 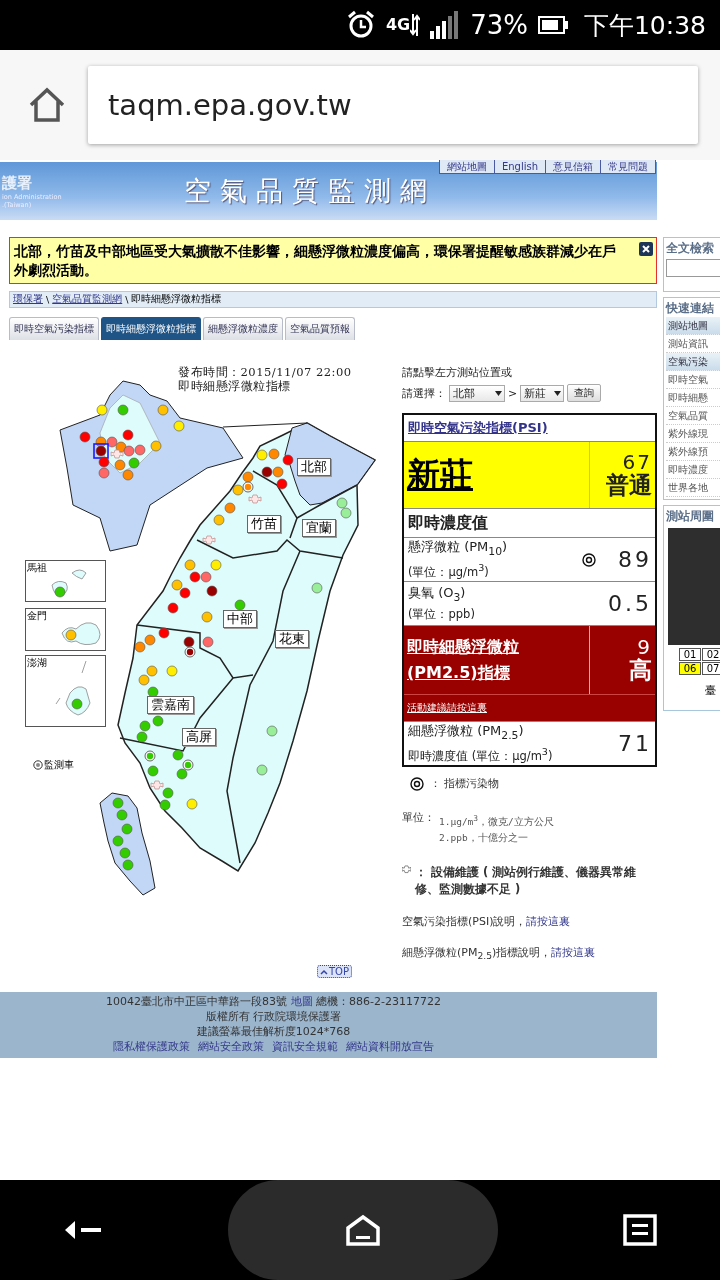 I want to click on pollutant-name: 懸浮微粒 (PM$_{10}$), so click(x=458, y=548).